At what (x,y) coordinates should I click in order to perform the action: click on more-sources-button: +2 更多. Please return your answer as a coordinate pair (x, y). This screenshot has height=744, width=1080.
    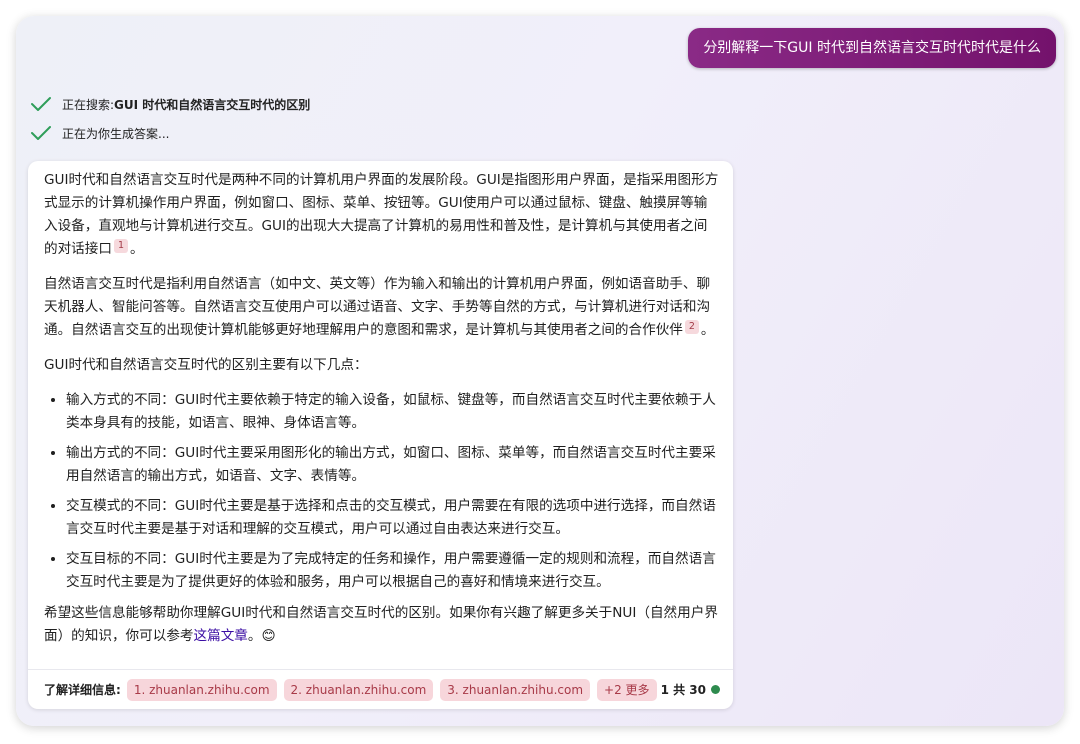
    Looking at the image, I should click on (627, 689).